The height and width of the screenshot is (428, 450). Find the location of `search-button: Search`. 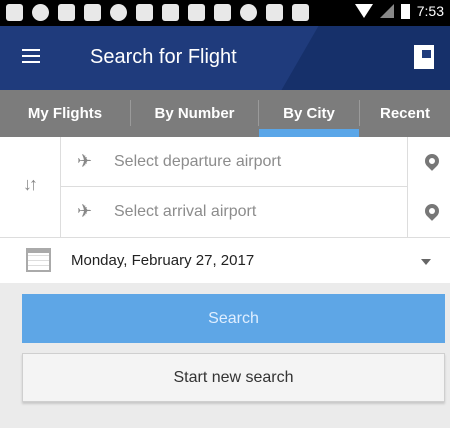

search-button: Search is located at coordinates (233, 318).